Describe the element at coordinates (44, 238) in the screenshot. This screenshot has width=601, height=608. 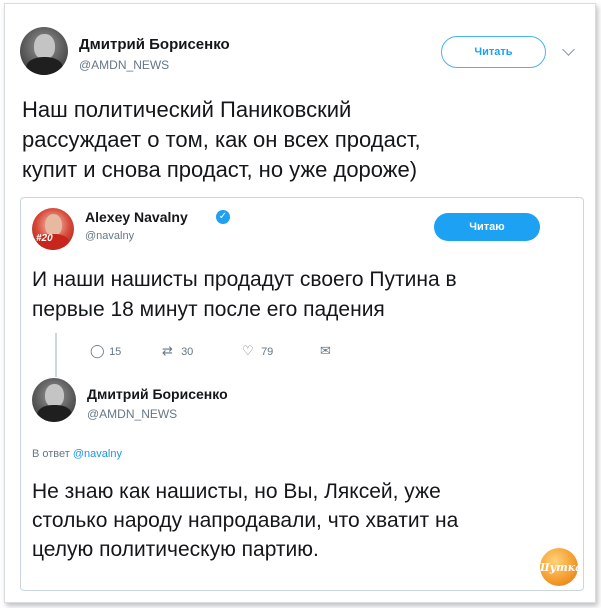
I see `avatar-badge: #20` at that location.